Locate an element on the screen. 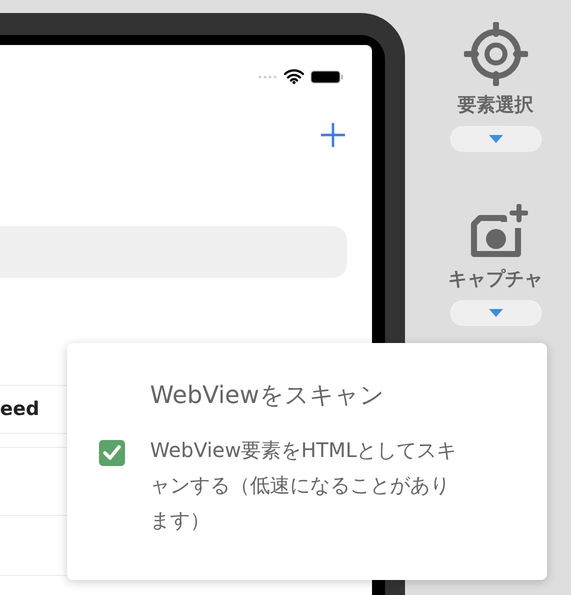 The image size is (571, 595). tool-label: キャプチャ is located at coordinates (495, 279).